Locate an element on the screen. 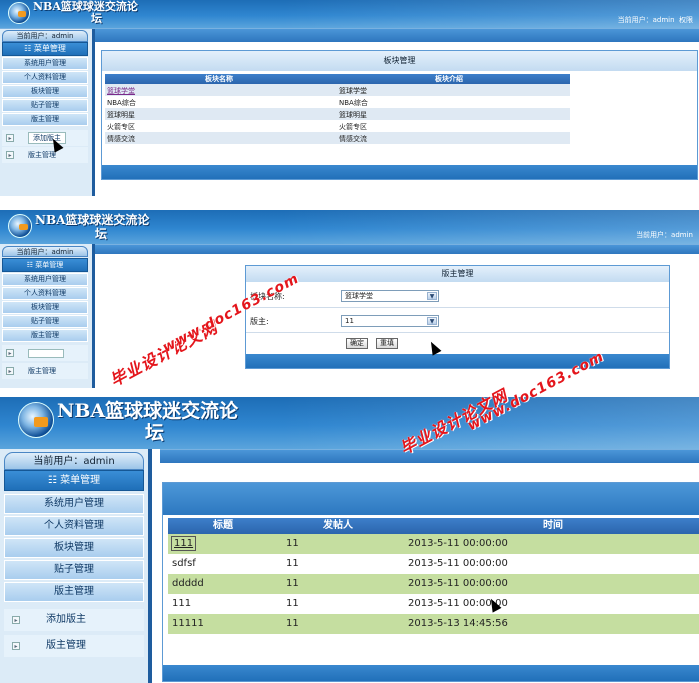  form-row-moderator: 版主: 11 ▼ is located at coordinates (457, 321).